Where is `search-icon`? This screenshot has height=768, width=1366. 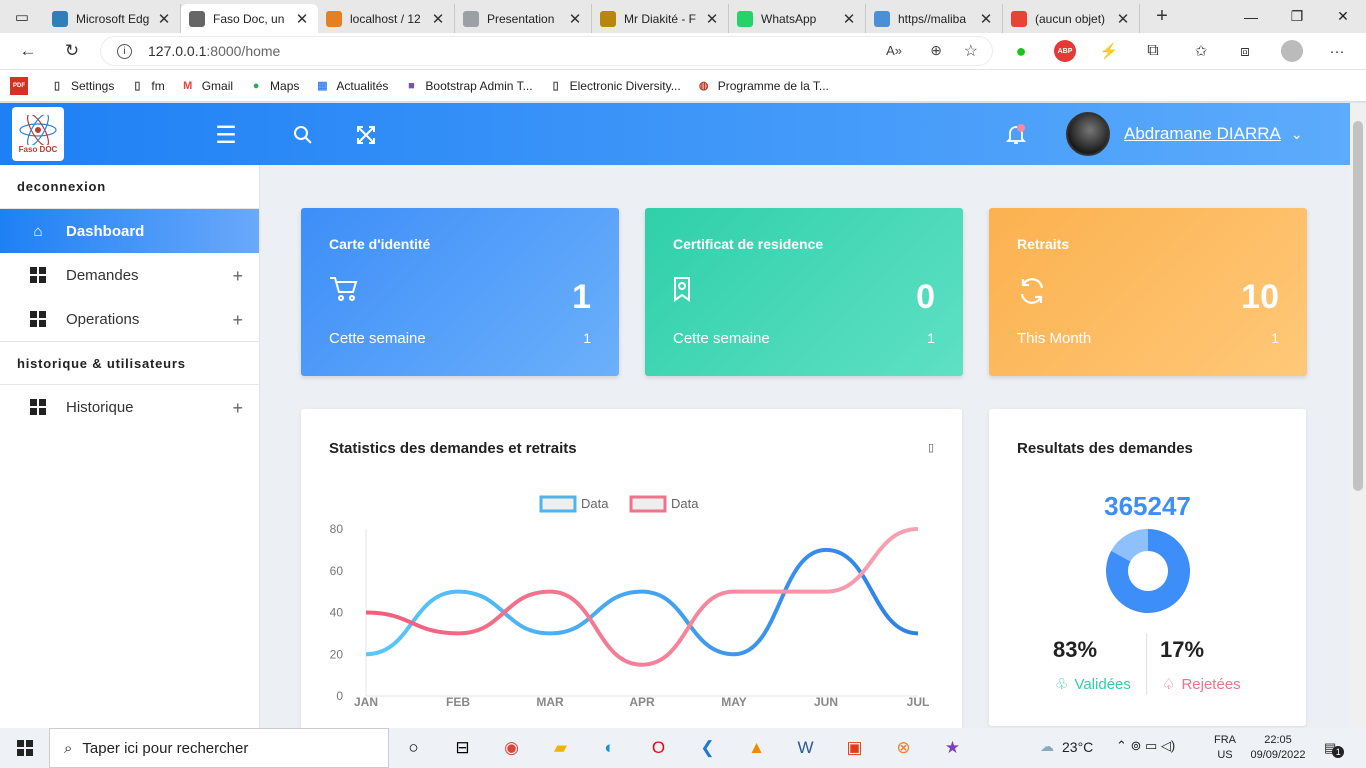 search-icon is located at coordinates (303, 135).